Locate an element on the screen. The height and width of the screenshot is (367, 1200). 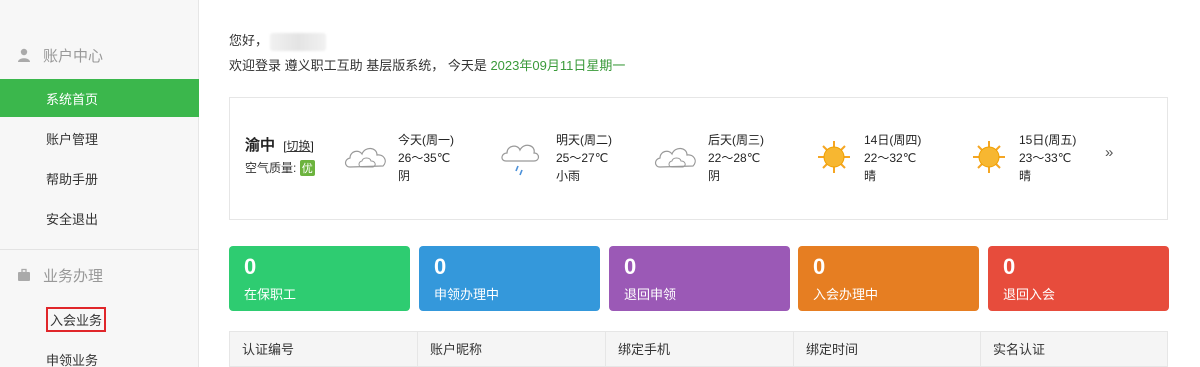
stat-card-join-processing: 0 入会办理中 is located at coordinates (888, 278).